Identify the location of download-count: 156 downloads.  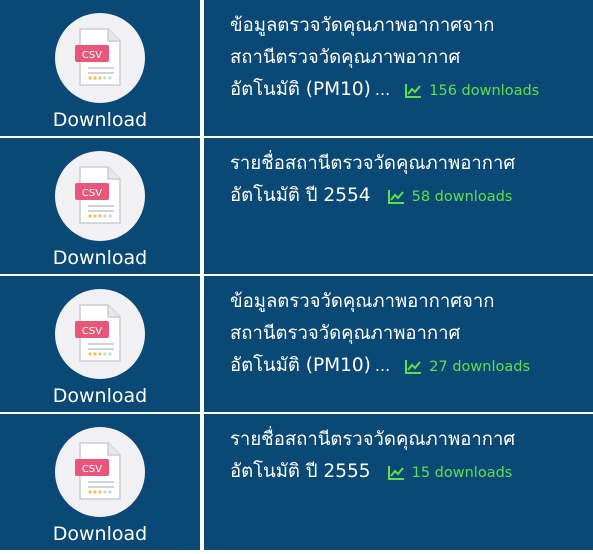
(472, 91).